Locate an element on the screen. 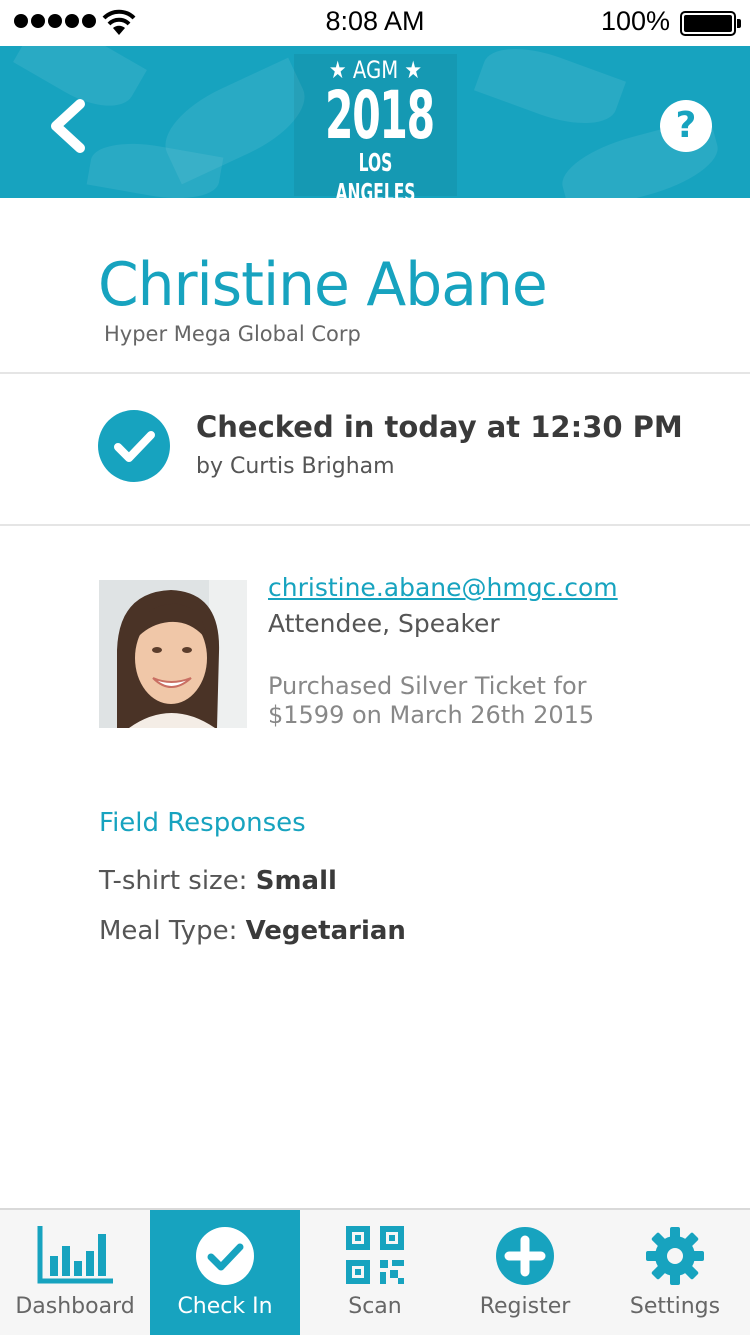 The image size is (750, 1335). checked-in-icon is located at coordinates (134, 446).